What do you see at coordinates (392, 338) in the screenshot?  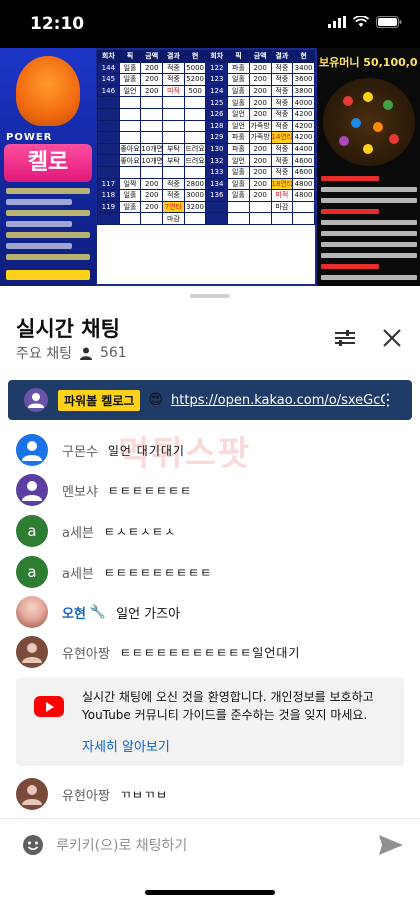 I see `close-chat-button` at bounding box center [392, 338].